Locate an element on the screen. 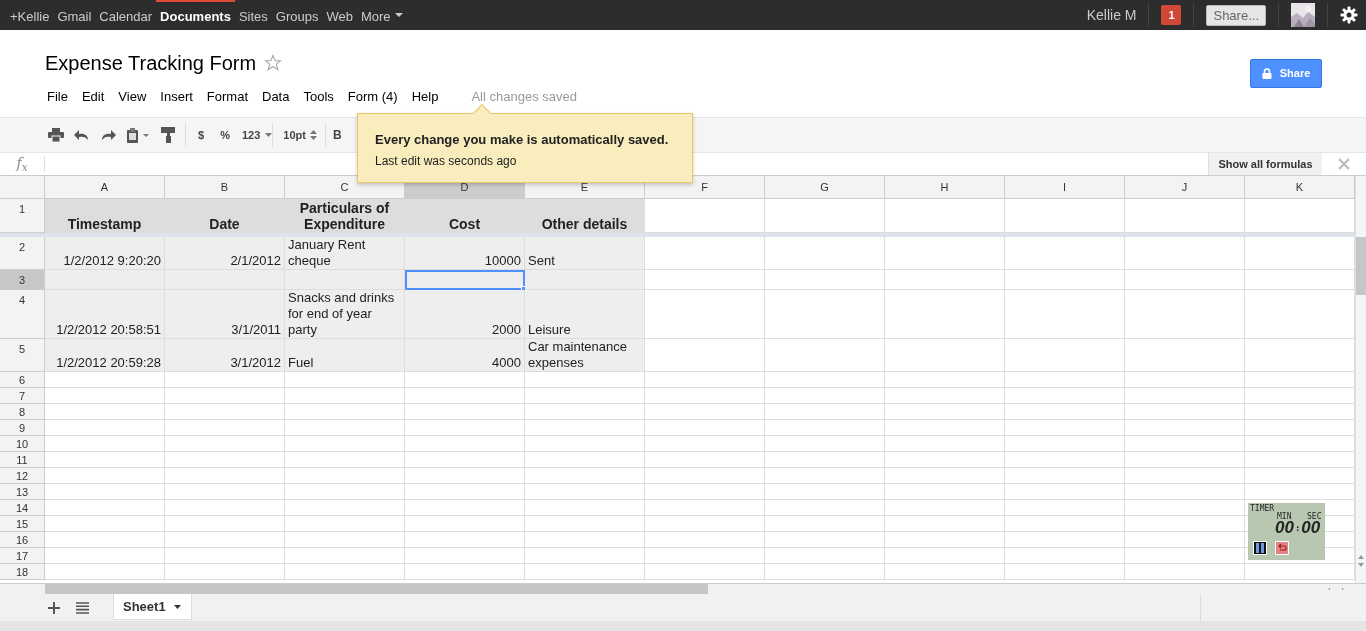 The width and height of the screenshot is (1366, 631). select-all-corner is located at coordinates (22, 187).